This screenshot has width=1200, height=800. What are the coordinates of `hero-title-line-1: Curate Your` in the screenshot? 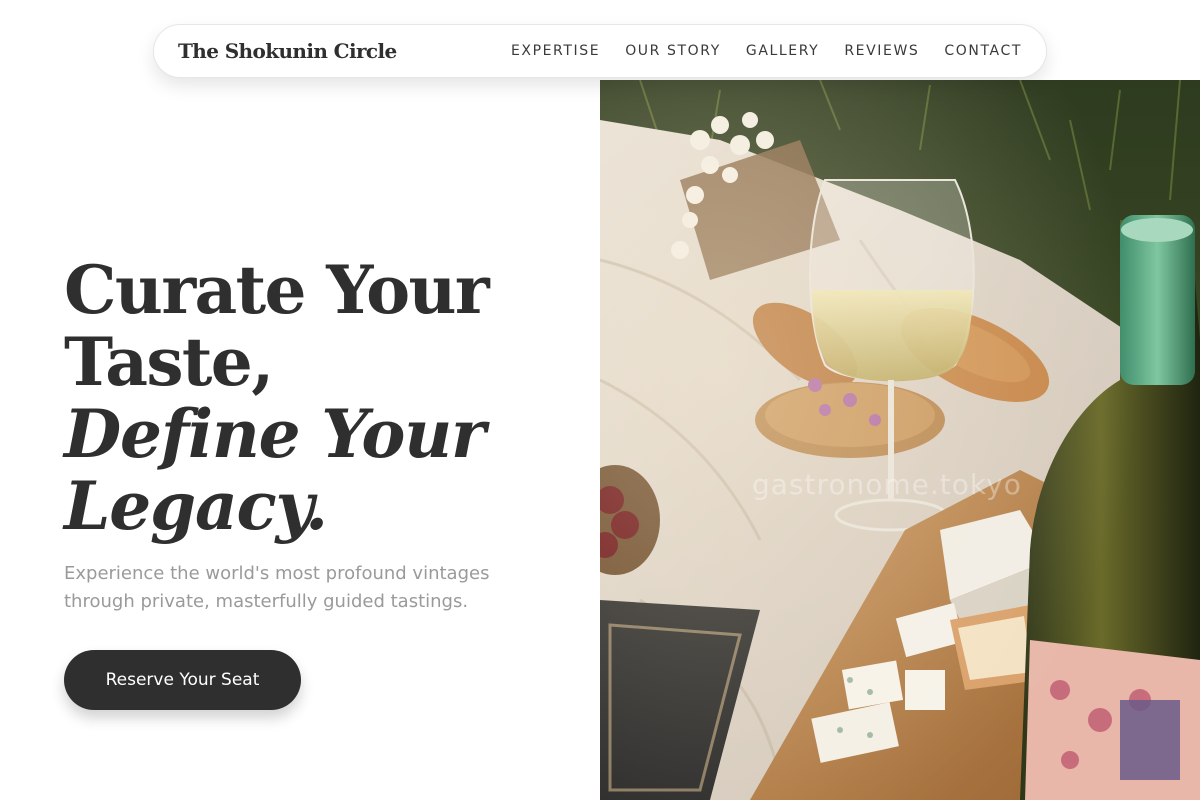 It's located at (277, 290).